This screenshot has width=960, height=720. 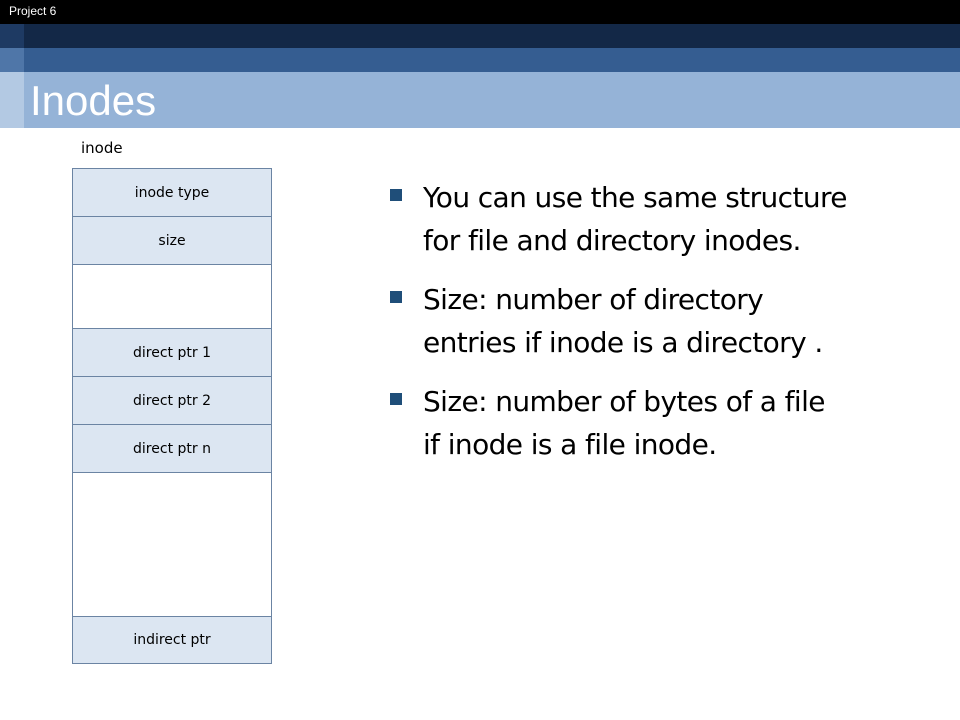 What do you see at coordinates (102, 148) in the screenshot?
I see `diagram-caption: inode` at bounding box center [102, 148].